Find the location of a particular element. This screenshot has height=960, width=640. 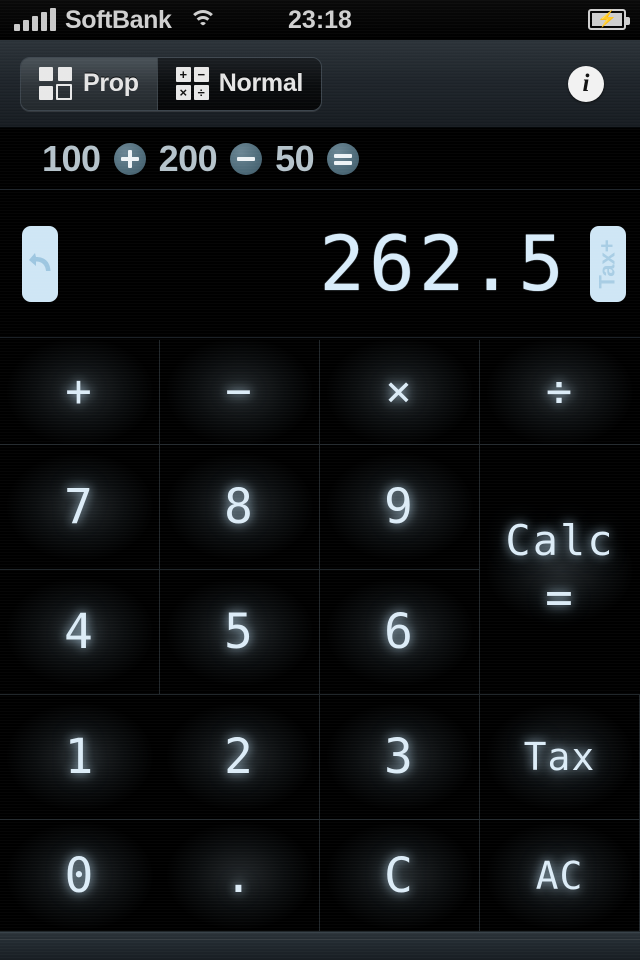

key-label: Tax is located at coordinates (559, 757).